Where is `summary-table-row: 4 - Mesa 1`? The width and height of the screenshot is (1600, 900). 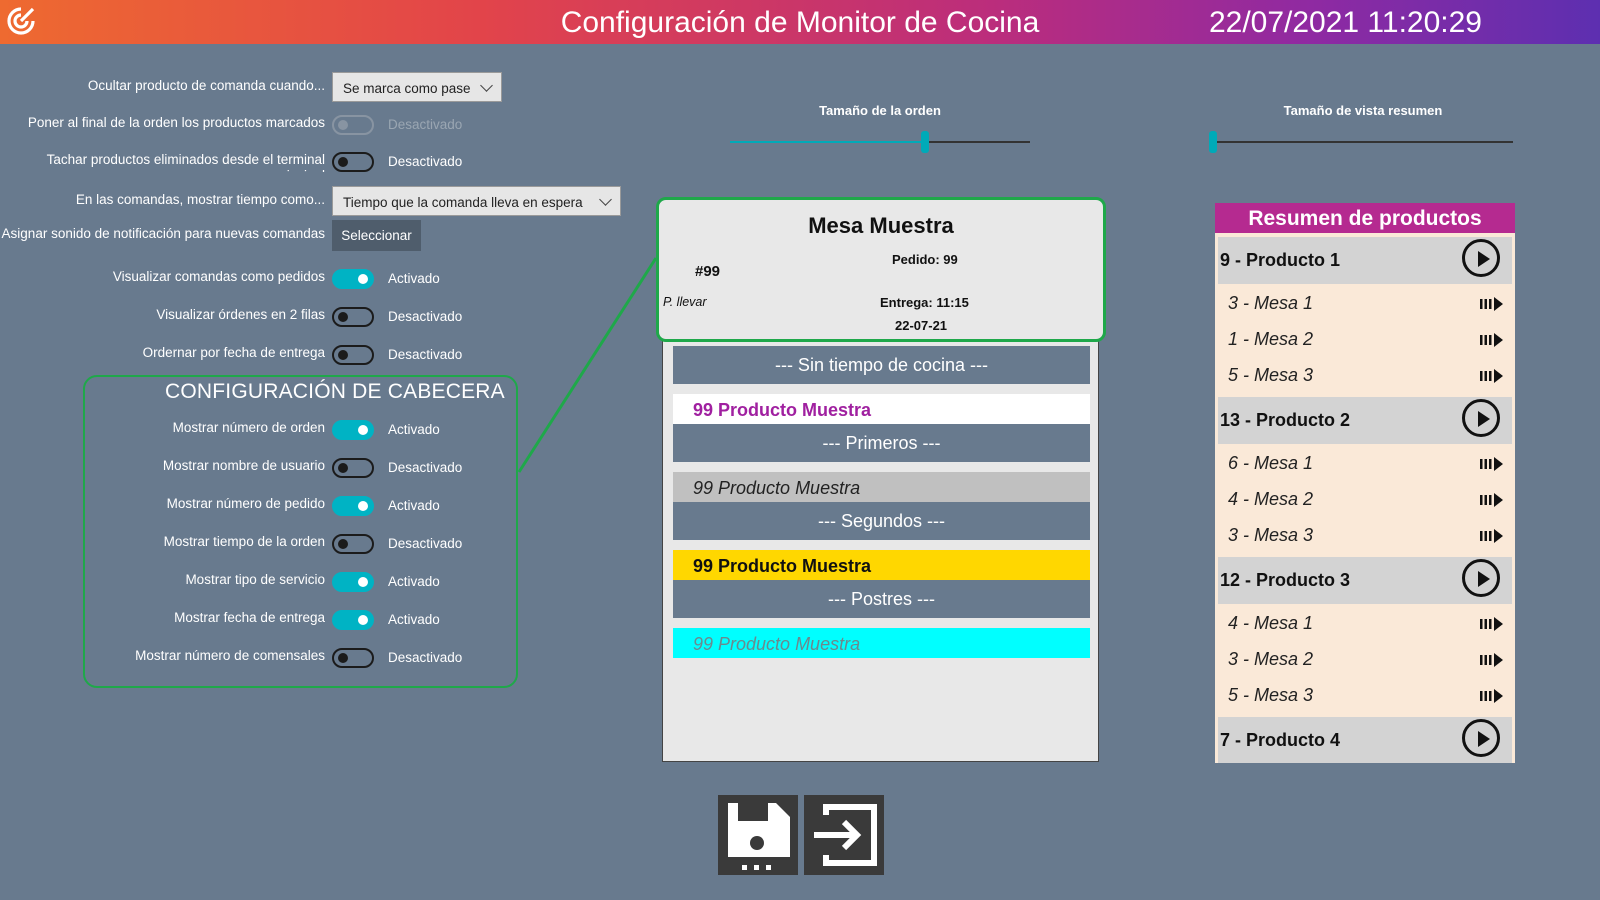 summary-table-row: 4 - Mesa 1 is located at coordinates (1365, 623).